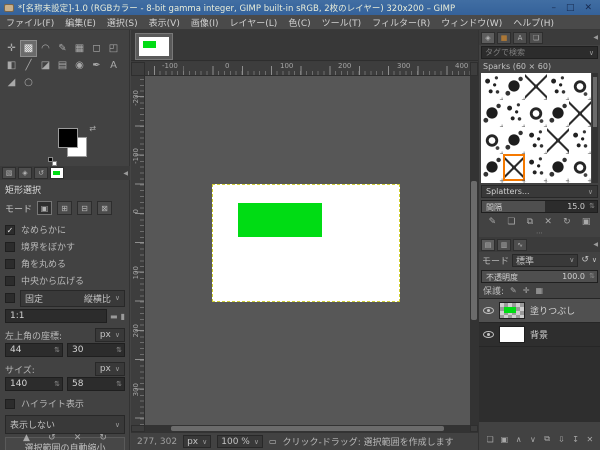  What do you see at coordinates (79, 65) in the screenshot?
I see `smudge-tool-icon: ◉` at bounding box center [79, 65].